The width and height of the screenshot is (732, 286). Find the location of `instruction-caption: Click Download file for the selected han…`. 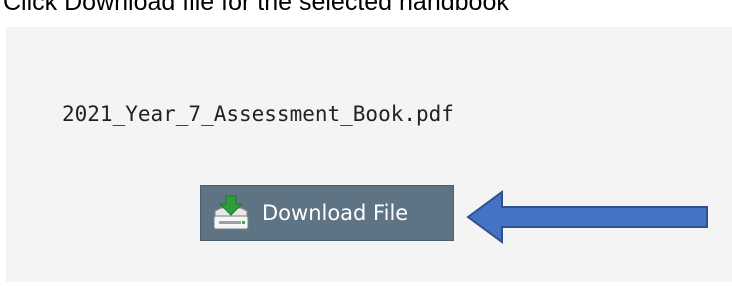

instruction-caption: Click Download file for the selected han… is located at coordinates (256, 8).